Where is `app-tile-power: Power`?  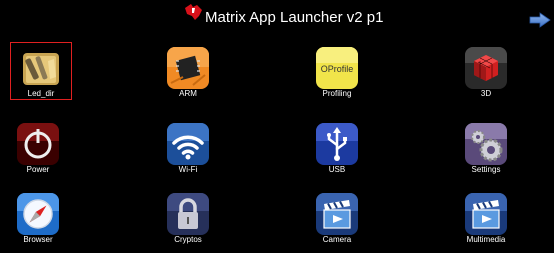
app-tile-power: Power is located at coordinates (38, 147).